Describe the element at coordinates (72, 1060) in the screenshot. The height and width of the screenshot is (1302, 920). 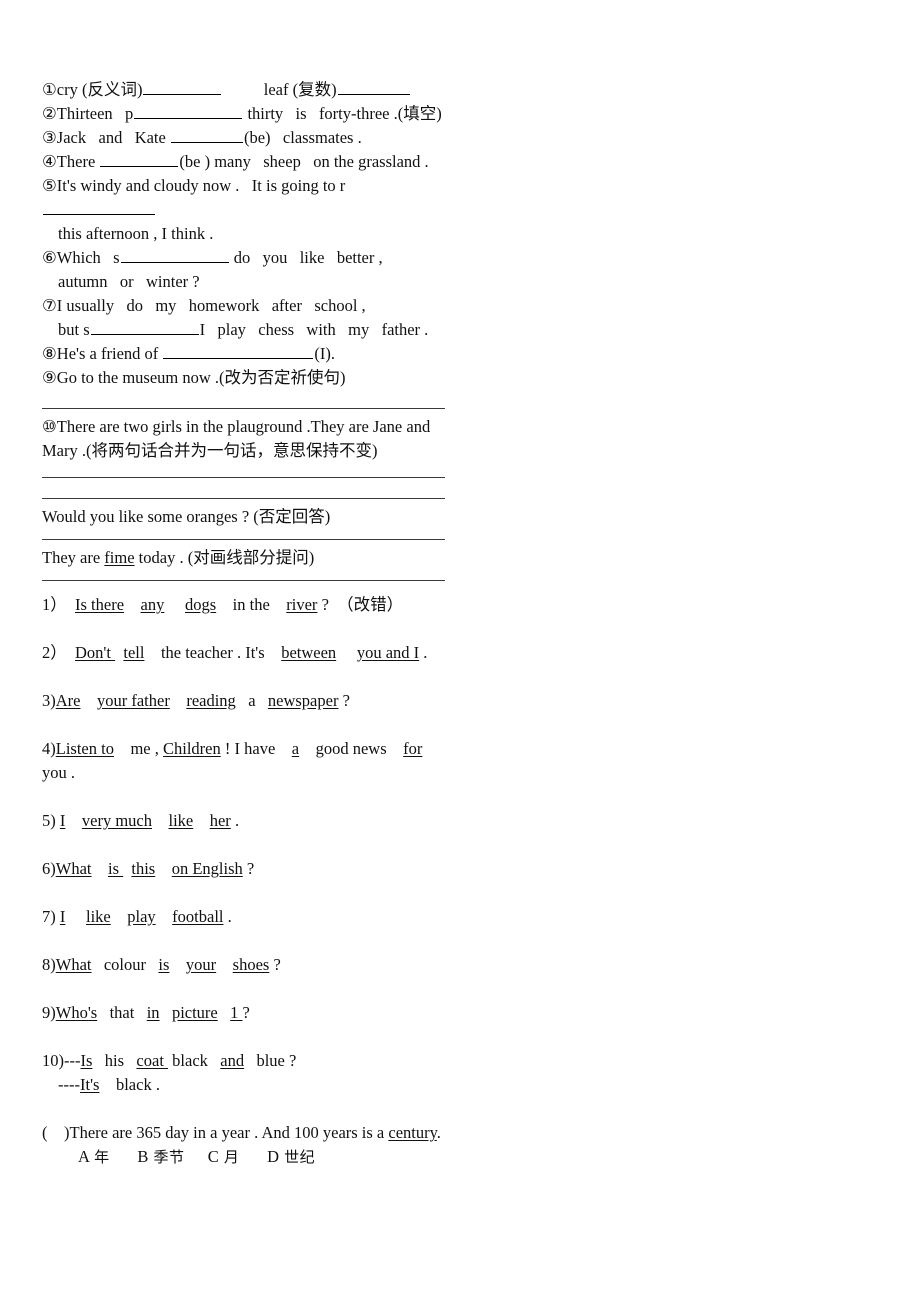
I see `plain-token: ---` at that location.